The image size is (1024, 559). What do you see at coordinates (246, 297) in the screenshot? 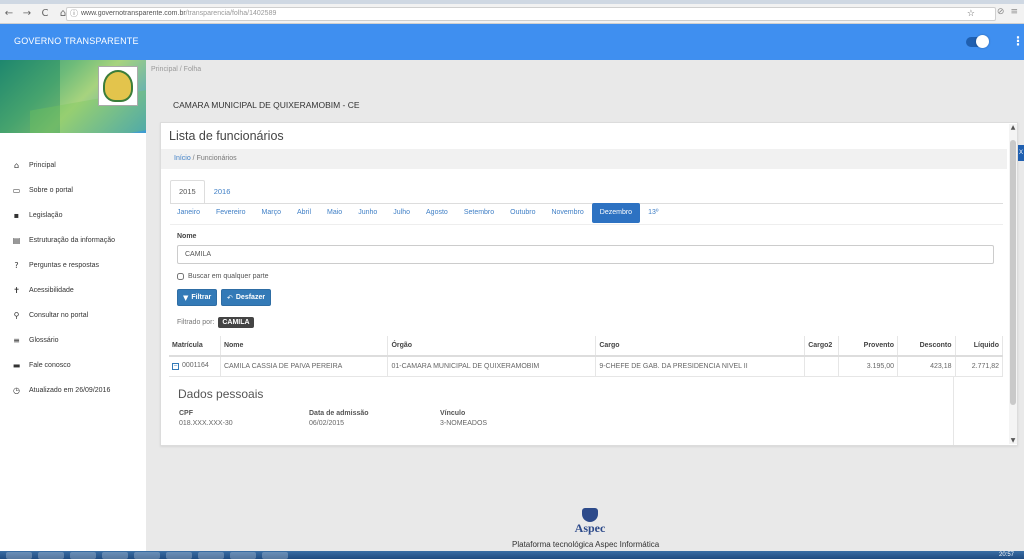
I see `undo-button: ↶ Desfazer` at bounding box center [246, 297].